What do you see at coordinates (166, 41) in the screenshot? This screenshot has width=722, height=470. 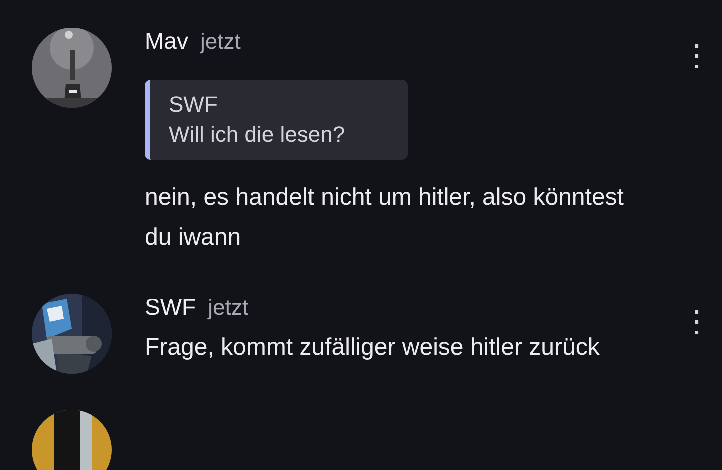 I see `author-name: Mav` at bounding box center [166, 41].